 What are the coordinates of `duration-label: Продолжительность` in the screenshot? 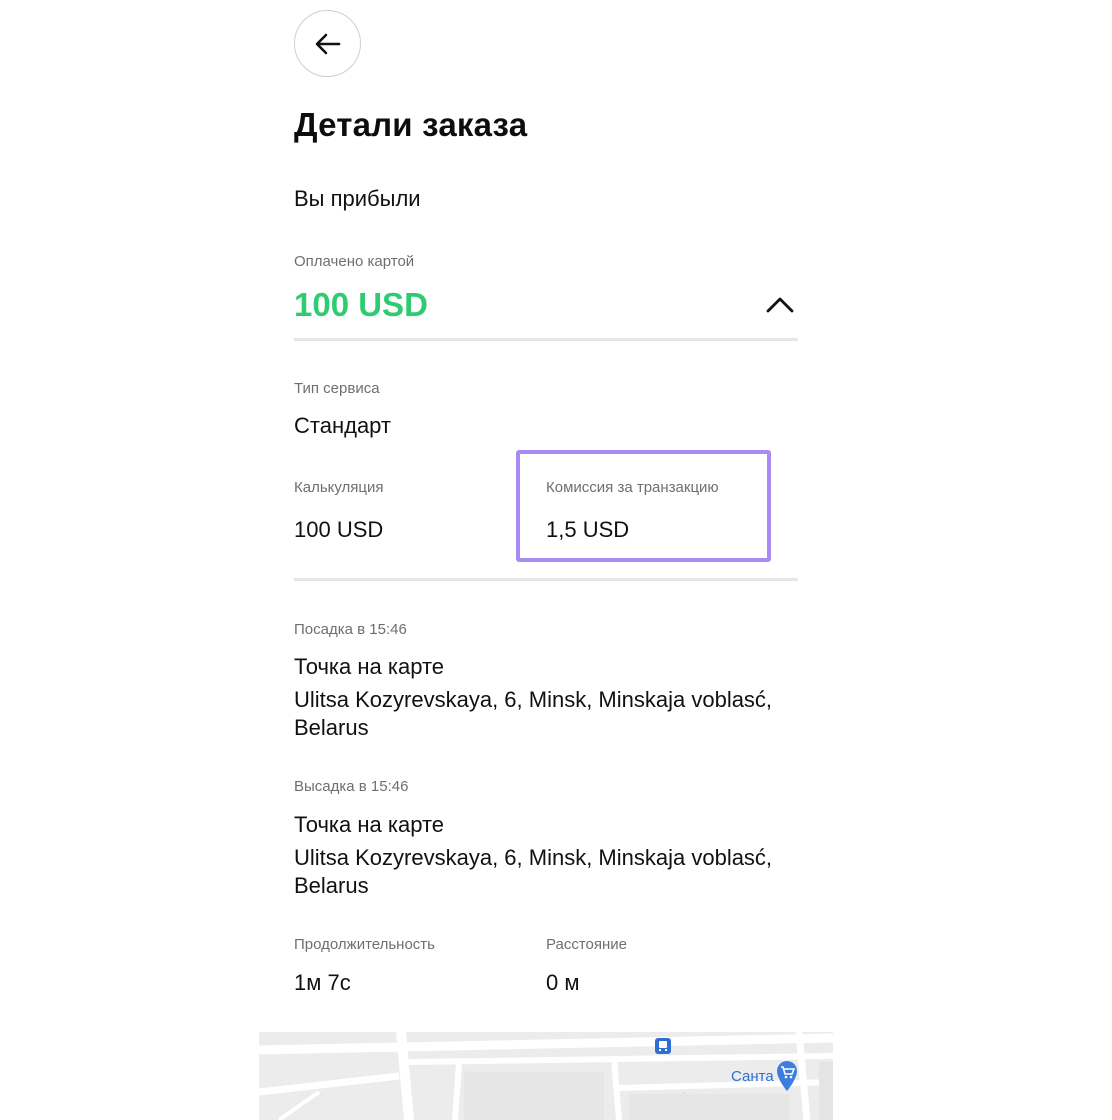 It's located at (364, 944).